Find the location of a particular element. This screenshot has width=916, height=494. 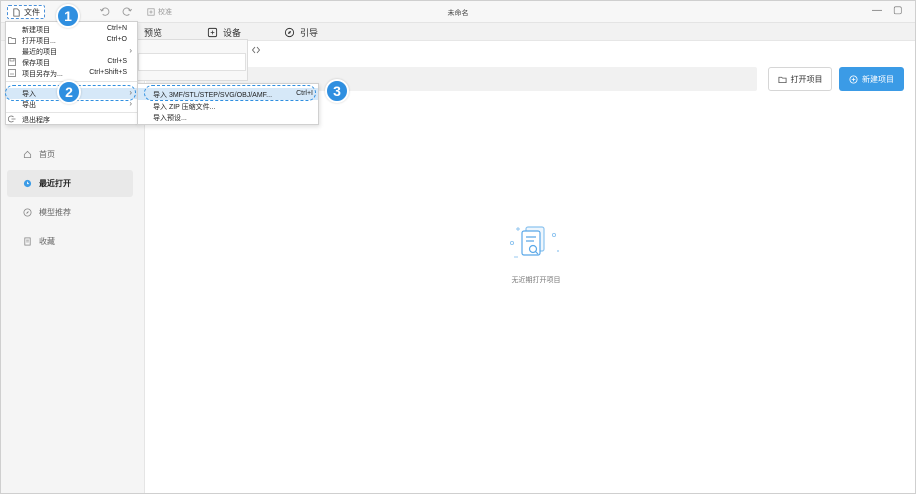

window-title: 未命名 is located at coordinates (458, 13).